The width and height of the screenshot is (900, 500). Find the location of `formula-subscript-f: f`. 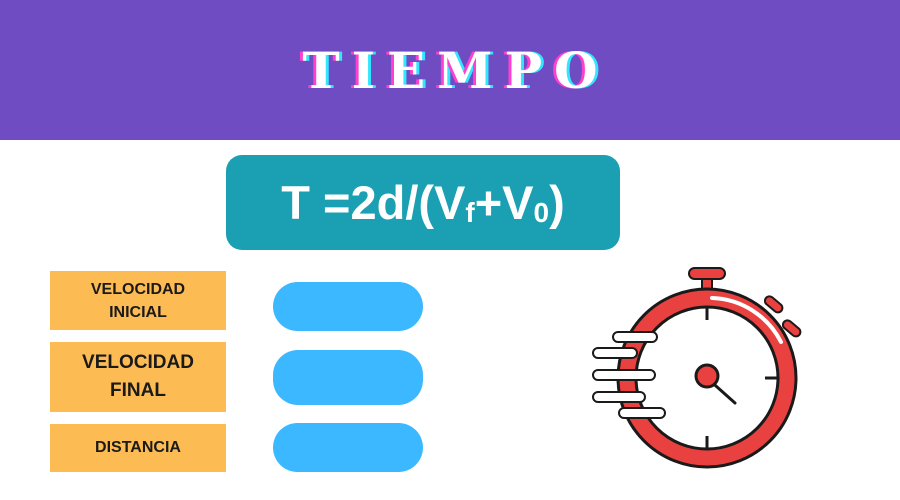

formula-subscript-f: f is located at coordinates (470, 212).